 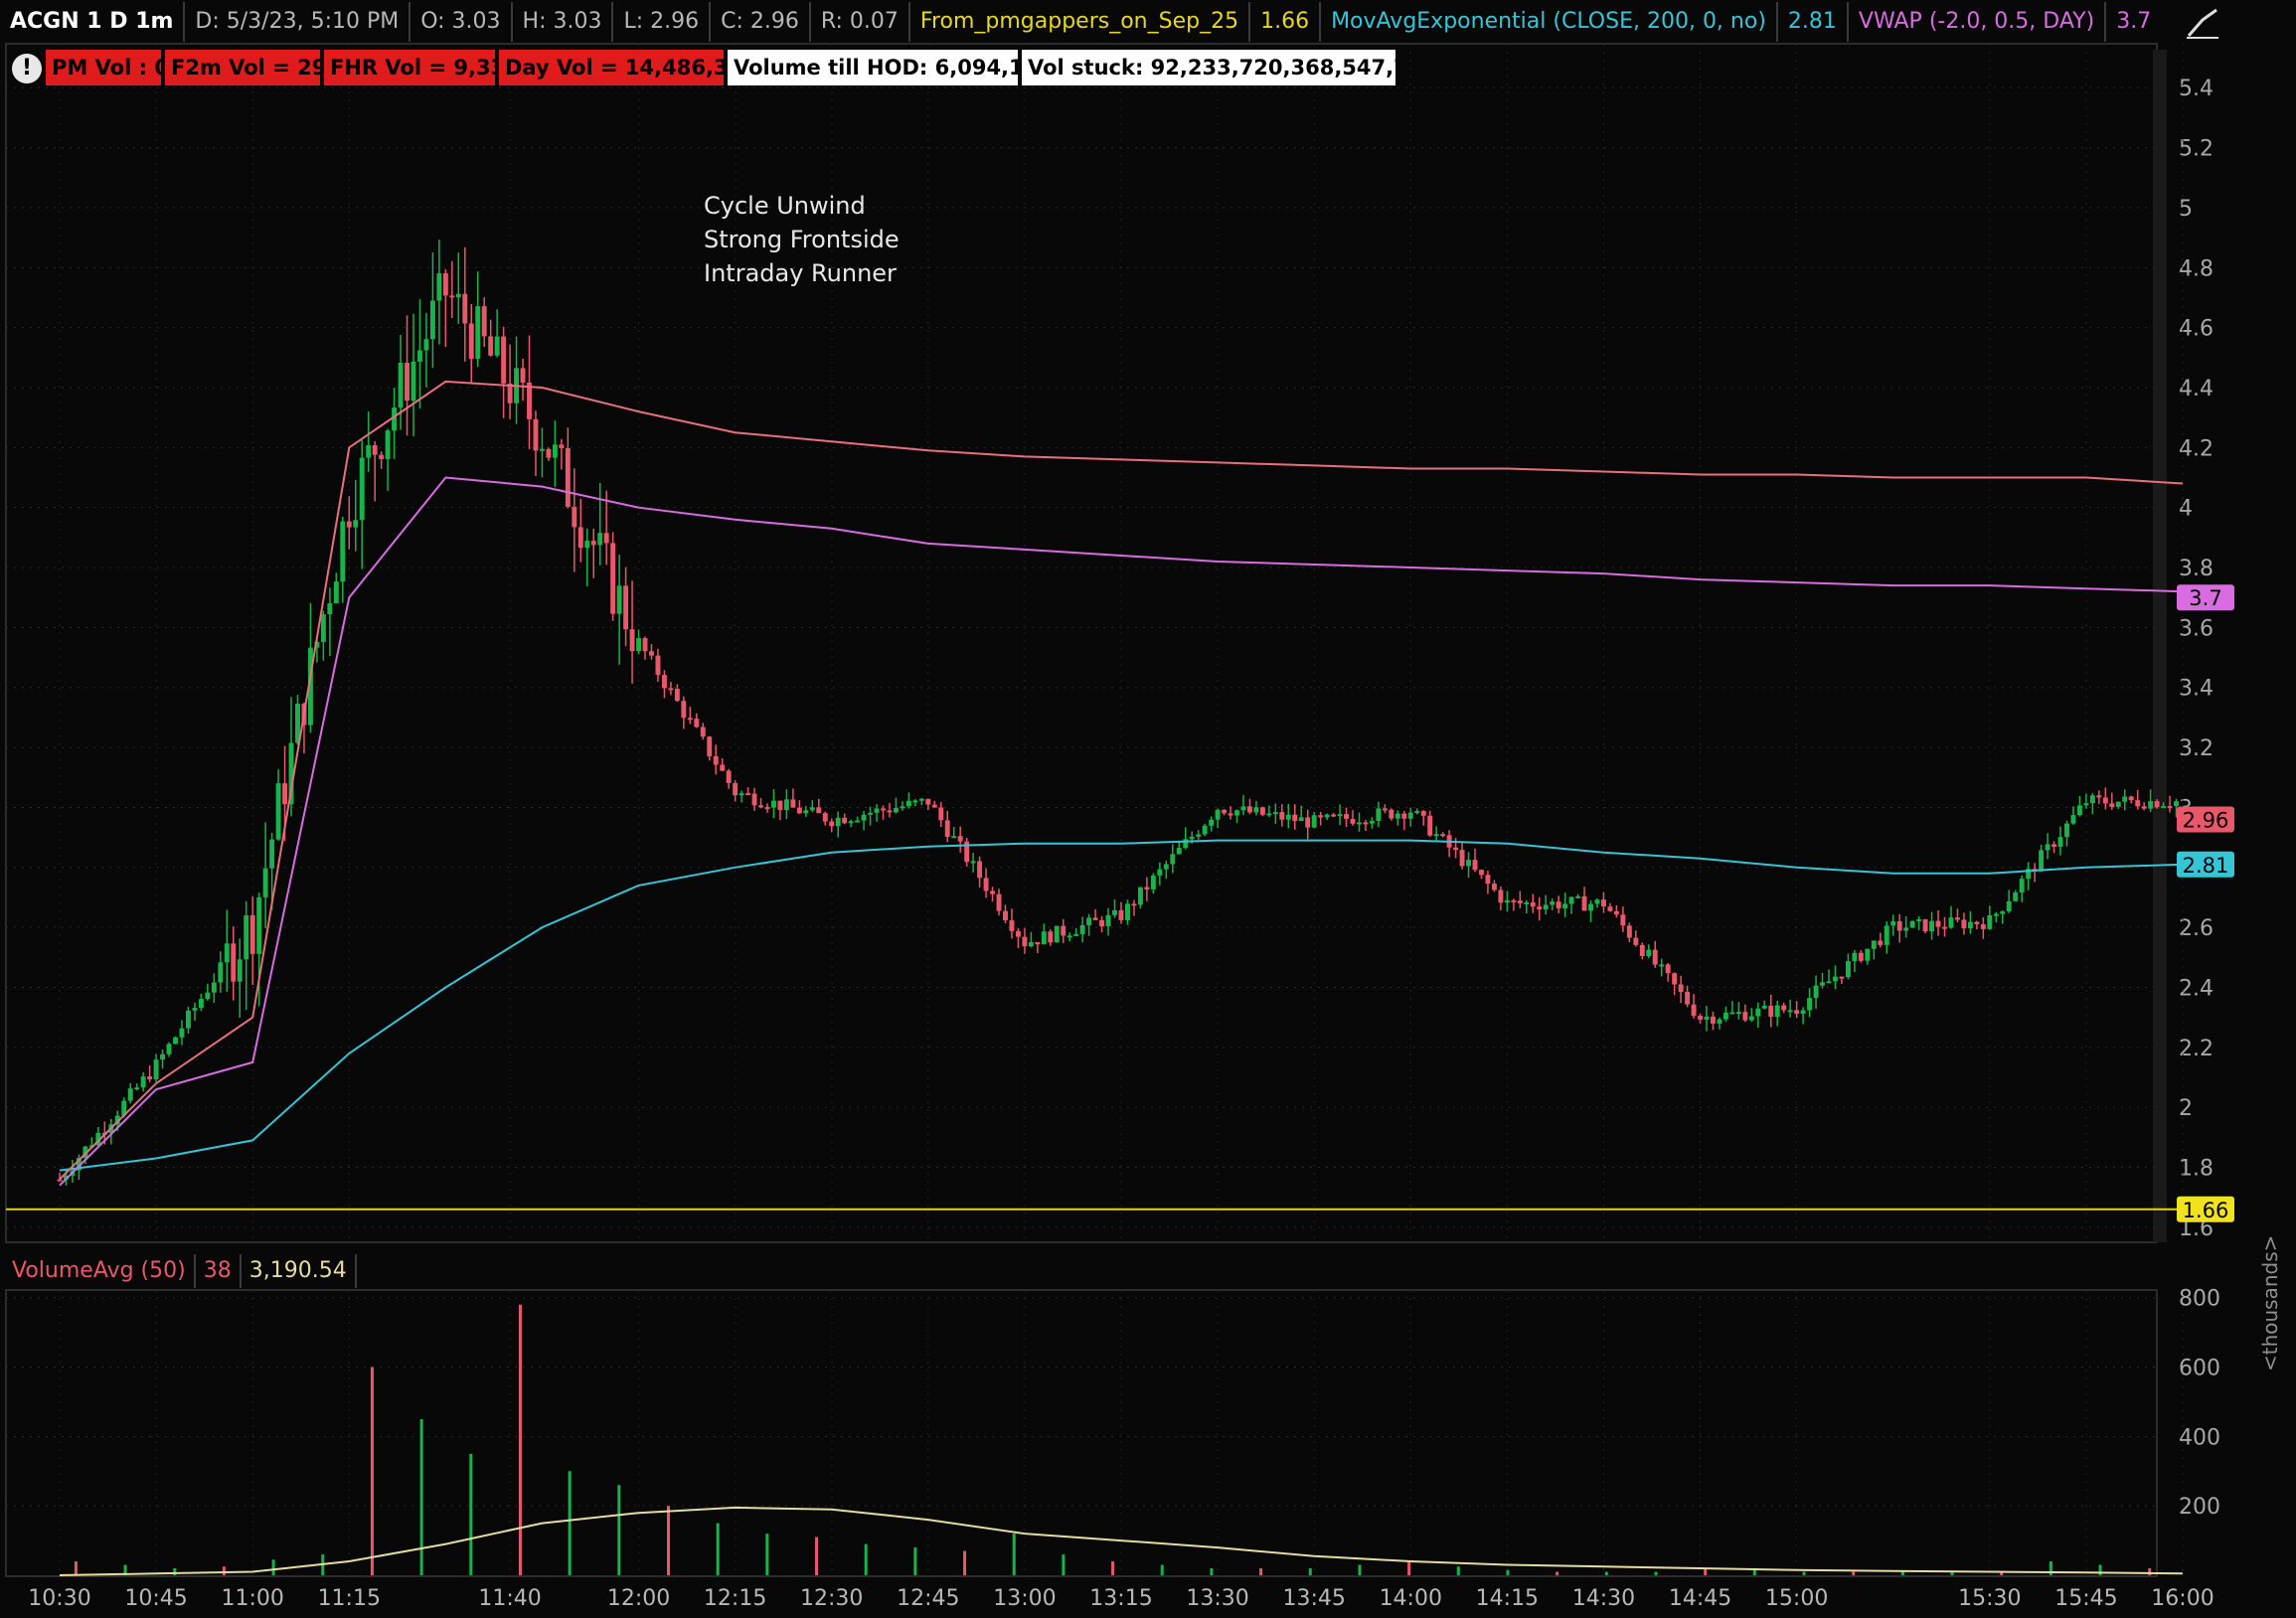 What do you see at coordinates (59, 1598) in the screenshot?
I see `time-tick-label: 10:30` at bounding box center [59, 1598].